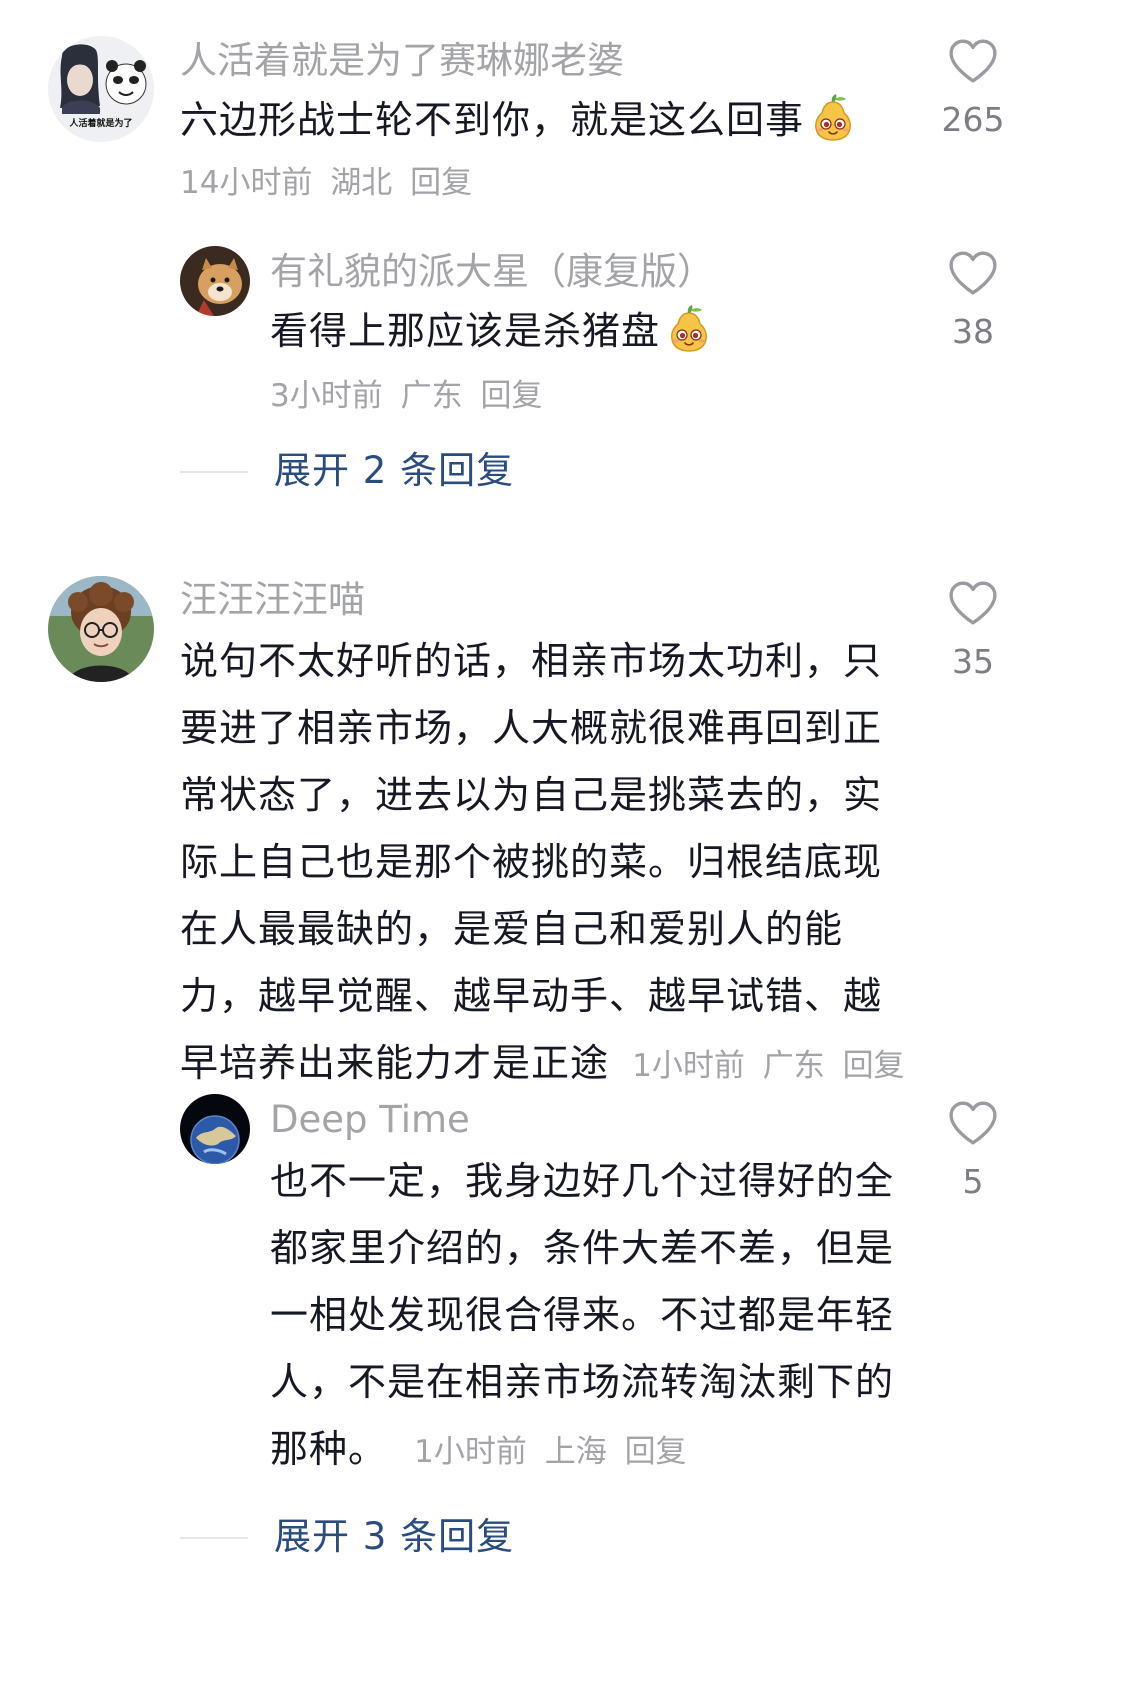 The width and height of the screenshot is (1125, 1686). What do you see at coordinates (470, 1452) in the screenshot?
I see `reply-time: 1小时前` at bounding box center [470, 1452].